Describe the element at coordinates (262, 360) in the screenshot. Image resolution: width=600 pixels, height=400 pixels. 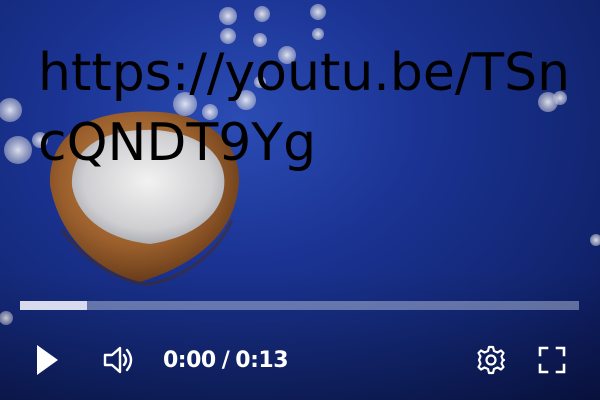
I see `duration-time: 0:13` at that location.